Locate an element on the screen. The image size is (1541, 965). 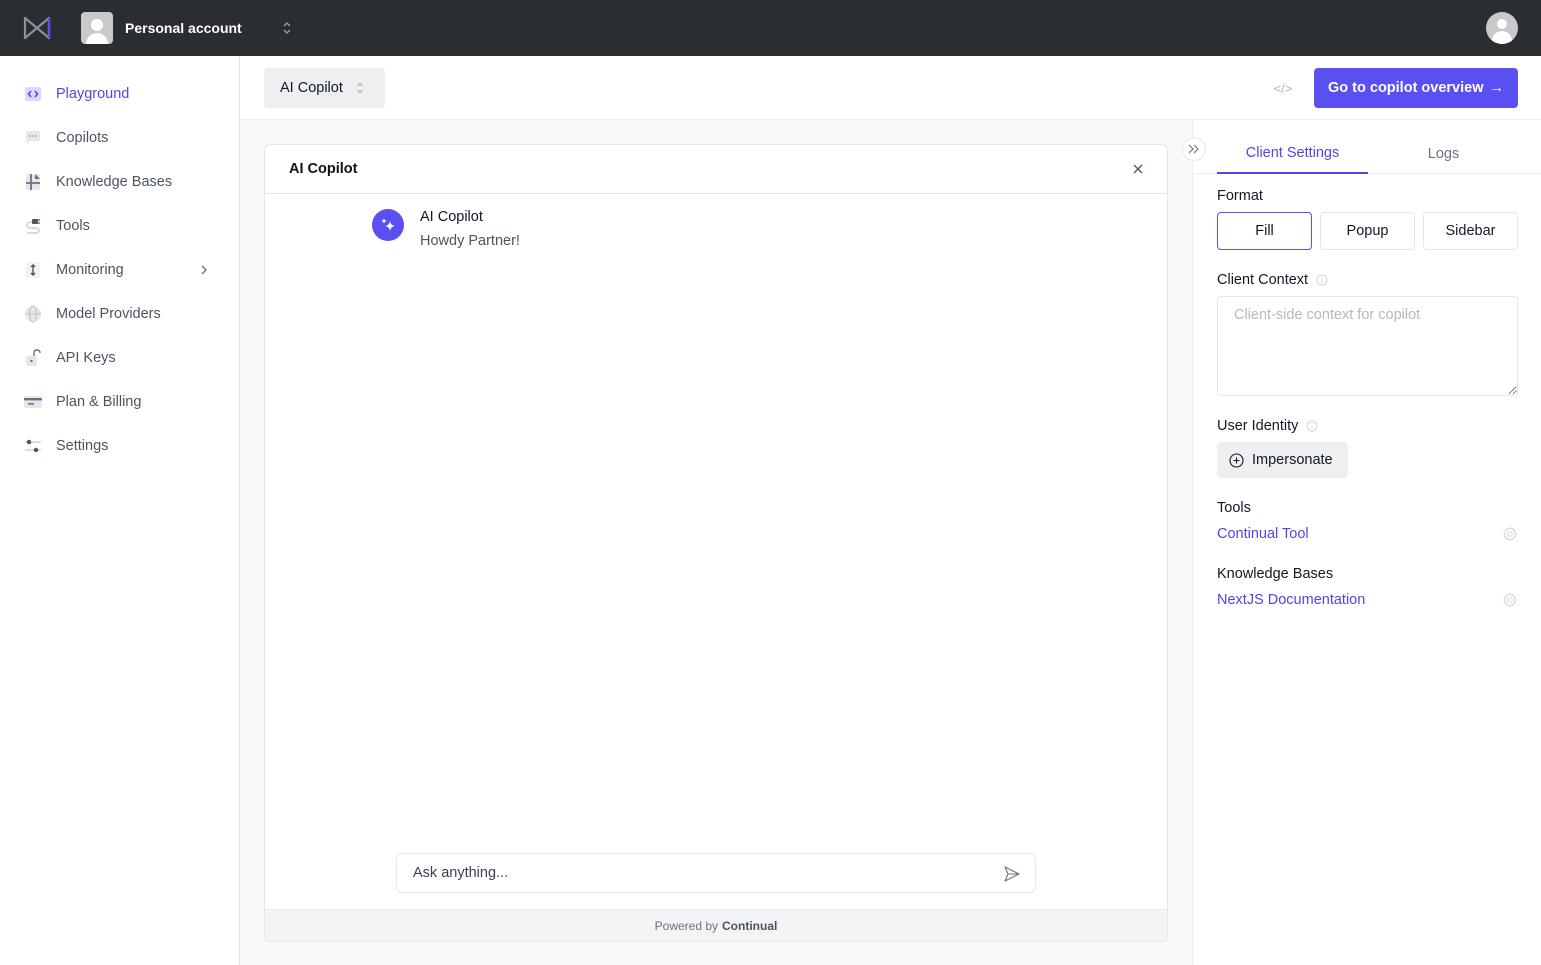
code-icon: </> is located at coordinates (1283, 88).